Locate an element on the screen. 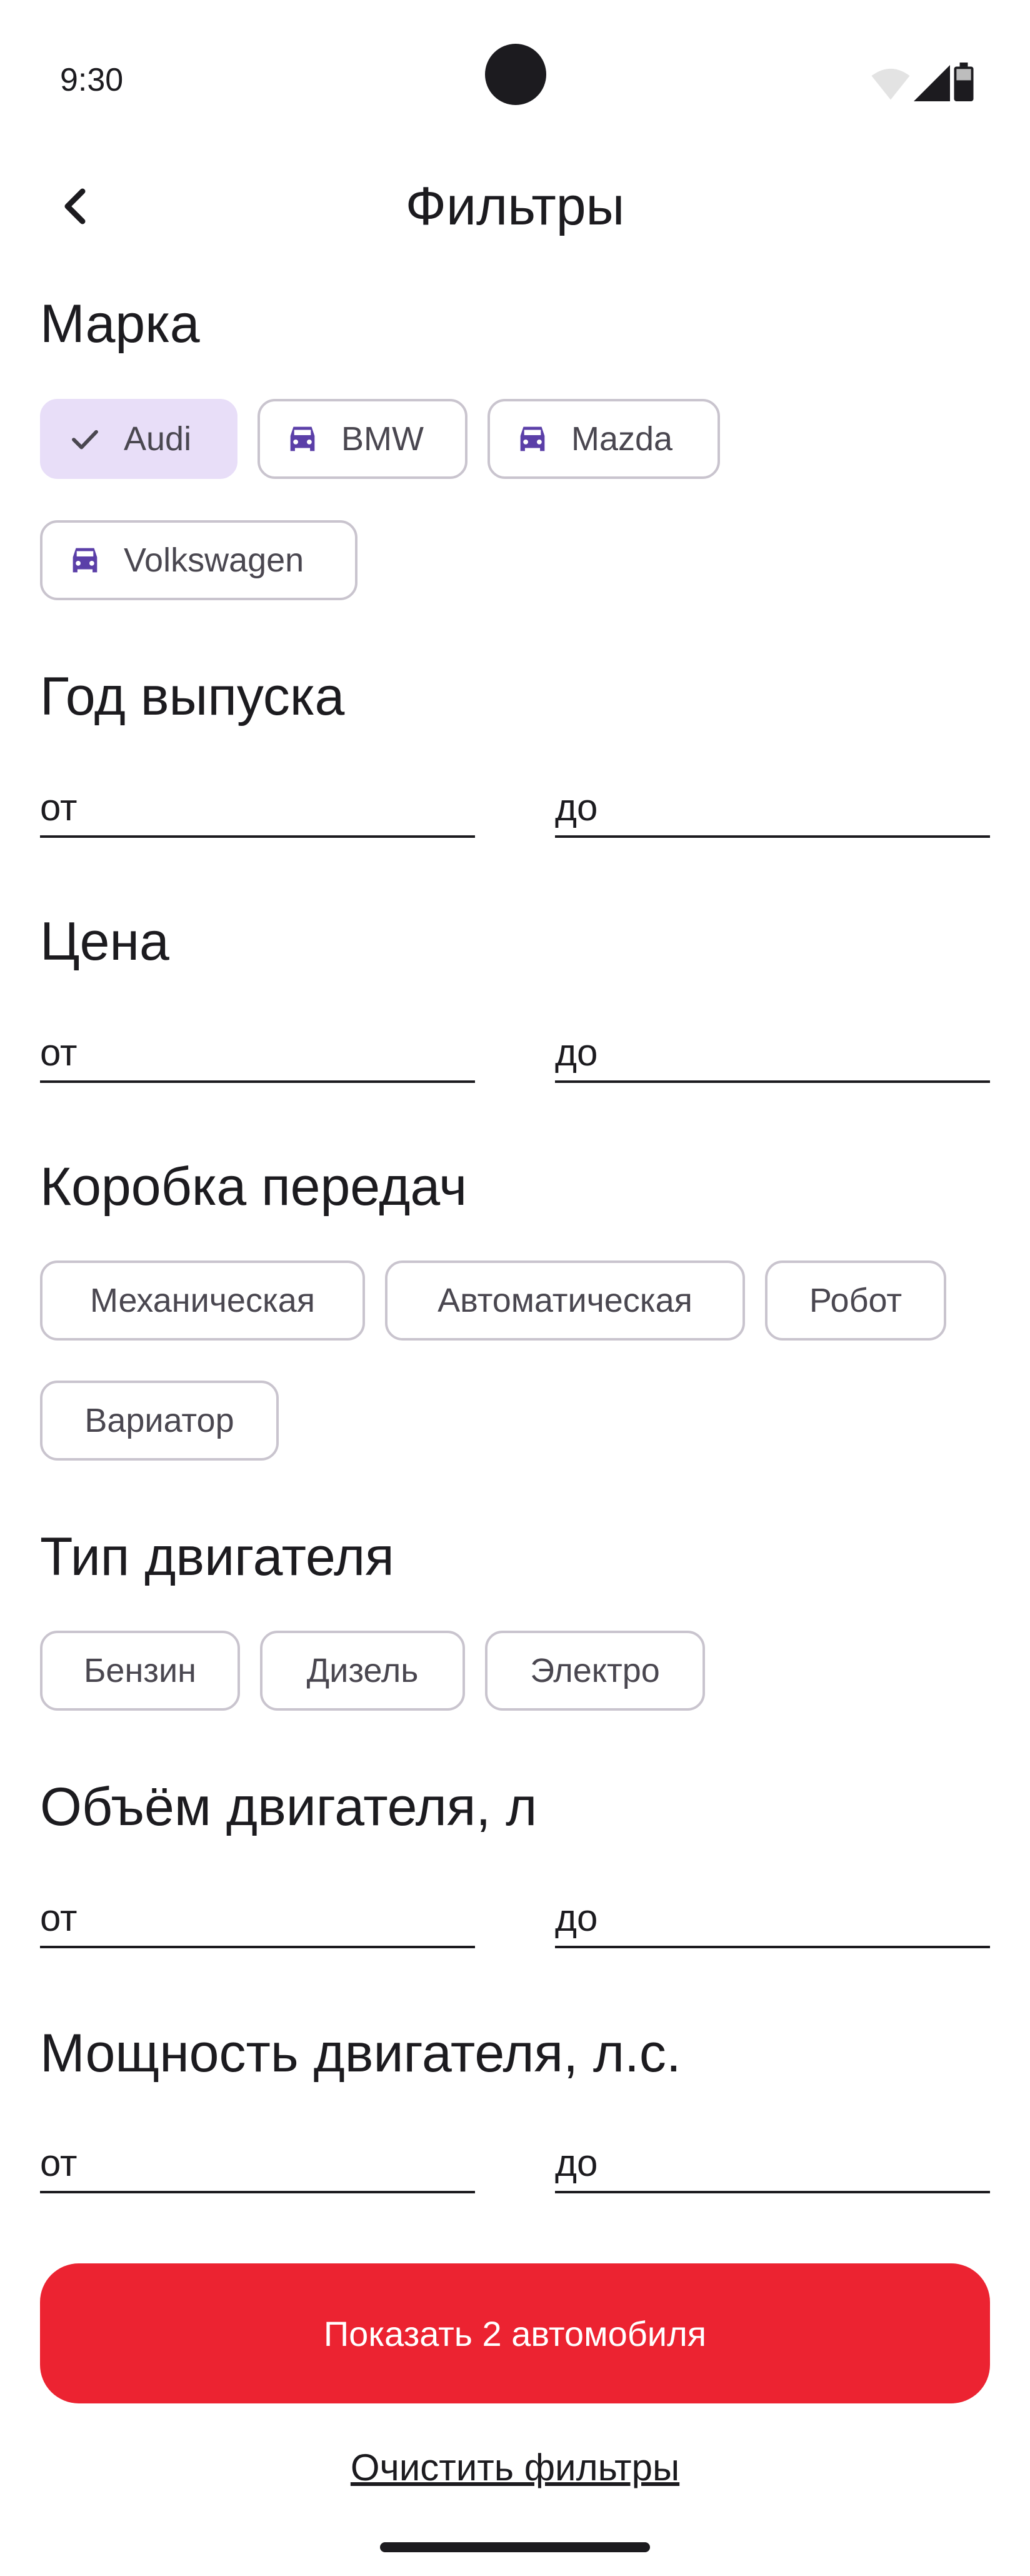 Image resolution: width=1030 pixels, height=2576 pixels. chip-label: Бензин is located at coordinates (140, 1670).